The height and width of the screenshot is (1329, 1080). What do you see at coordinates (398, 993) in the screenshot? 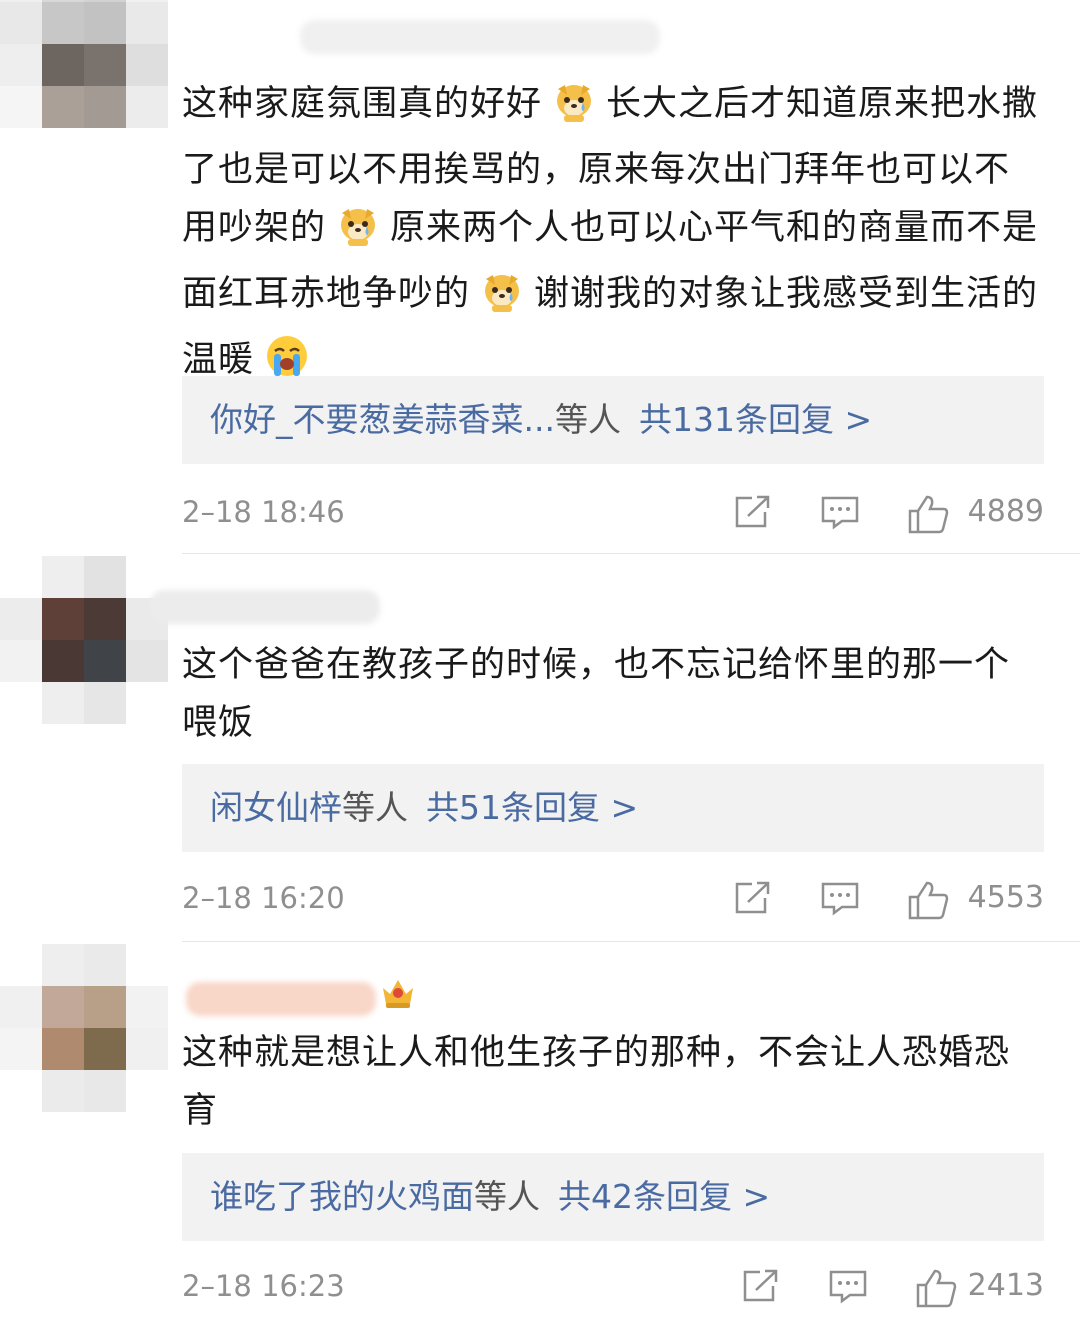
I see `crown-badge-icon` at bounding box center [398, 993].